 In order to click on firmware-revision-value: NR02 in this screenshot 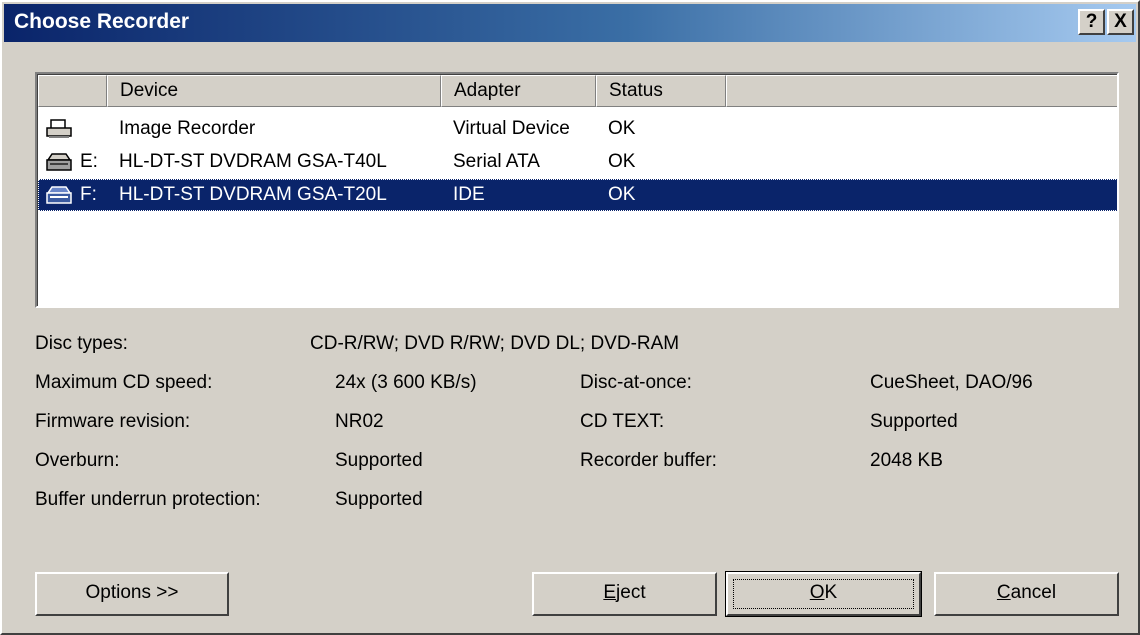, I will do `click(359, 421)`.